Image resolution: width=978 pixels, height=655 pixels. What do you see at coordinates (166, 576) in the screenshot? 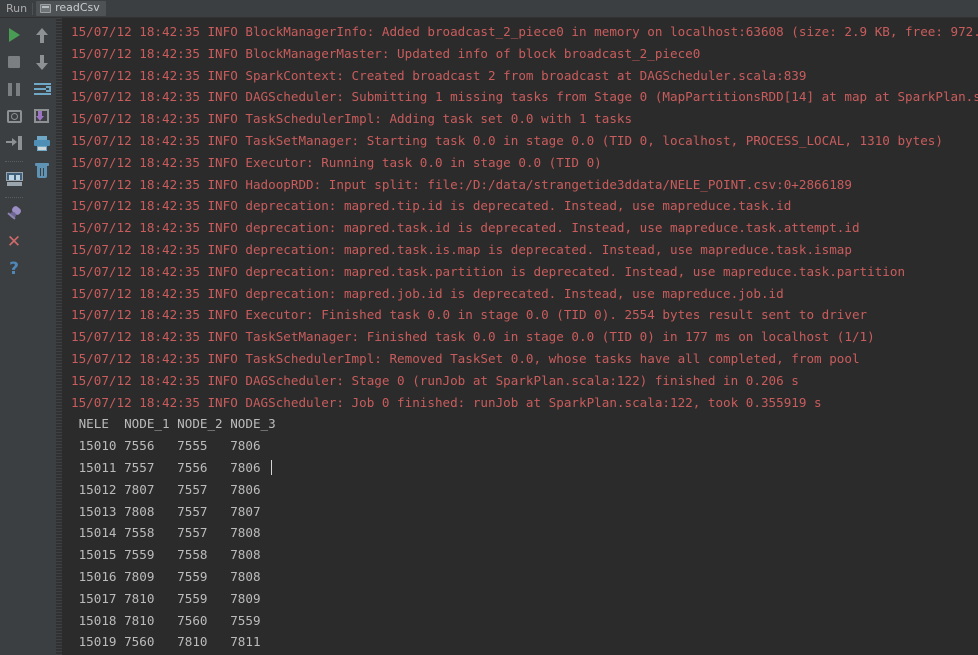
I see `table-row-text: 15016 7809 7559 7808` at bounding box center [166, 576].